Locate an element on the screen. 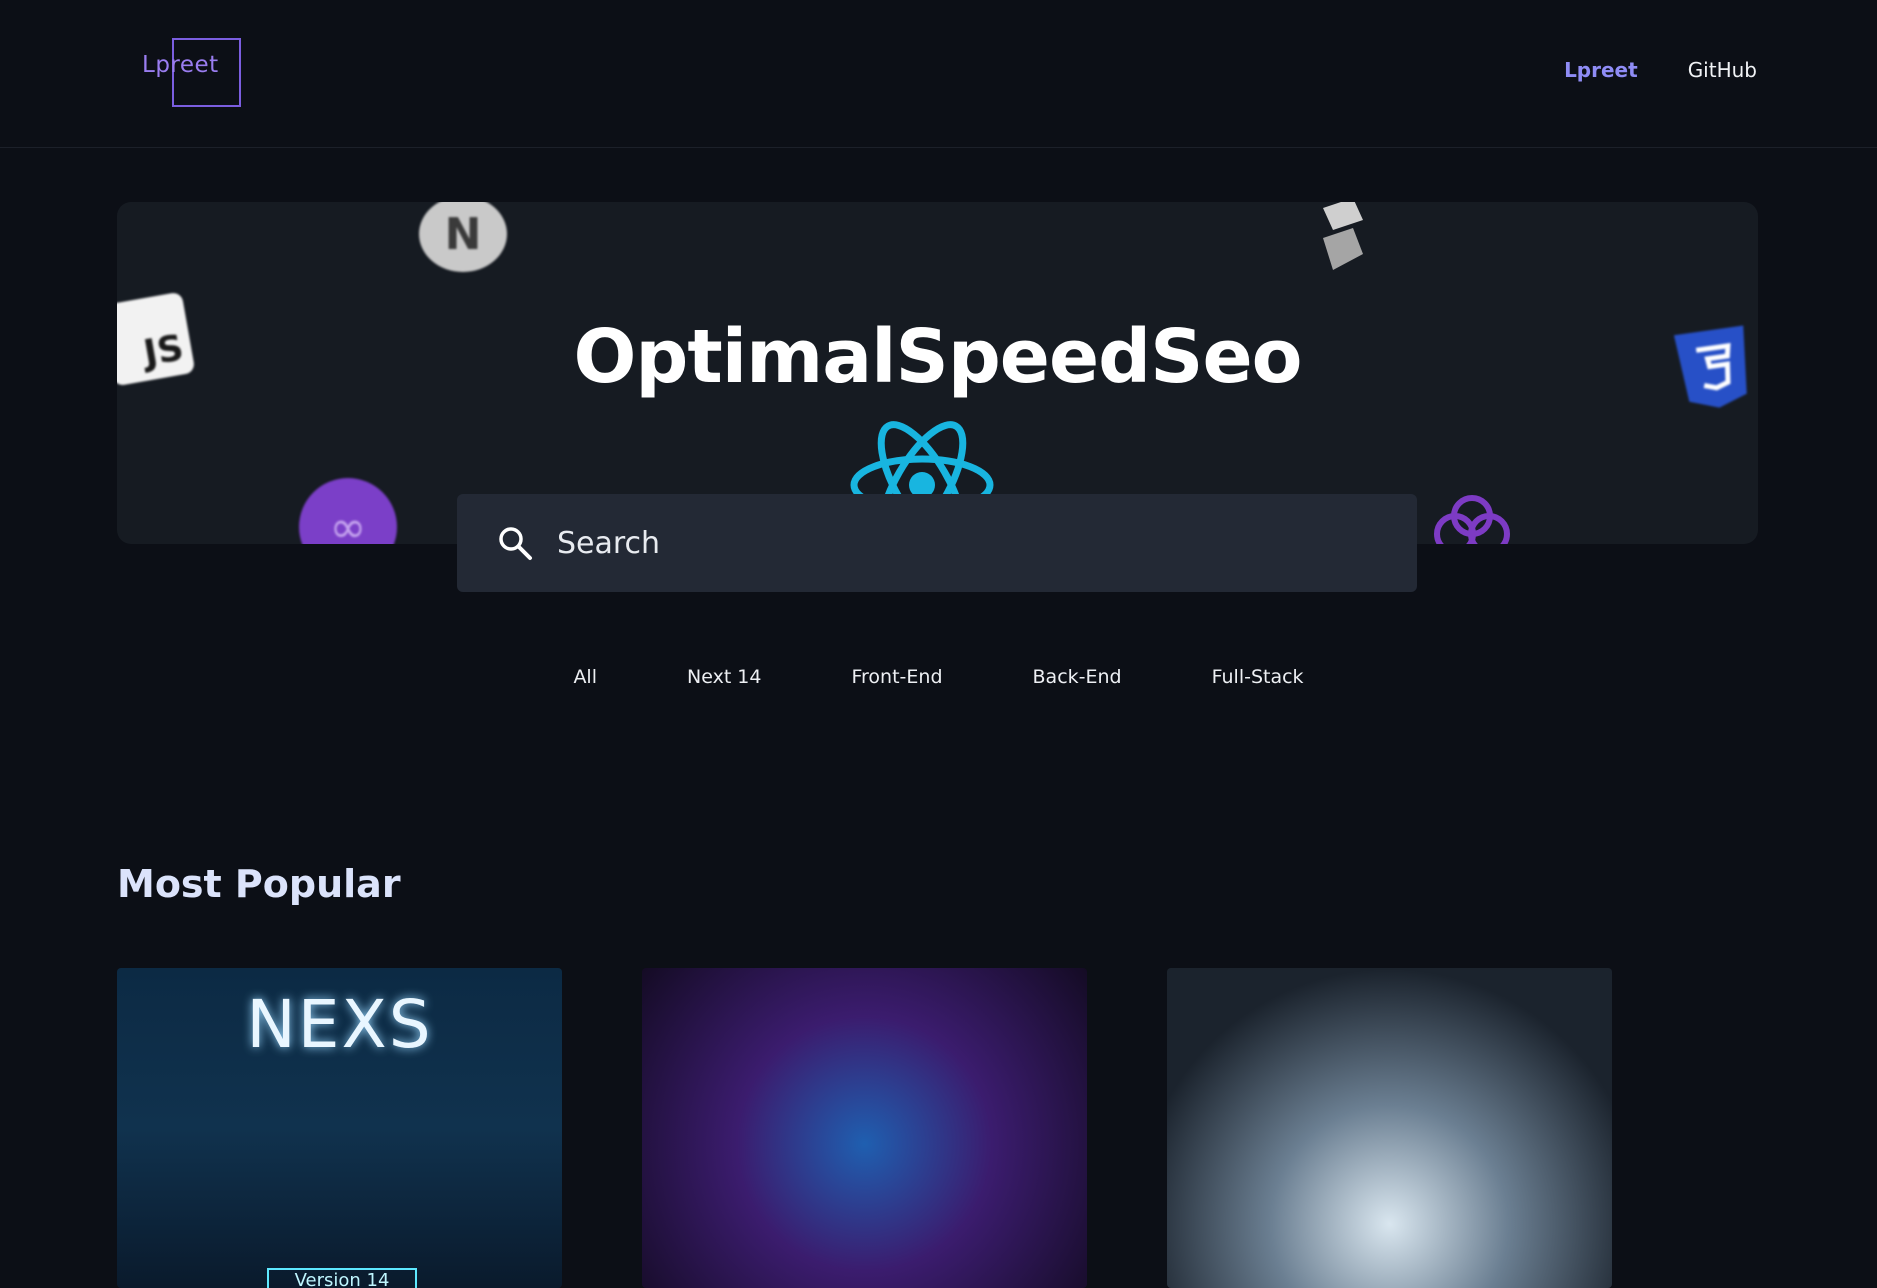  nav-links: Lpreet GitHub is located at coordinates (1660, 70).